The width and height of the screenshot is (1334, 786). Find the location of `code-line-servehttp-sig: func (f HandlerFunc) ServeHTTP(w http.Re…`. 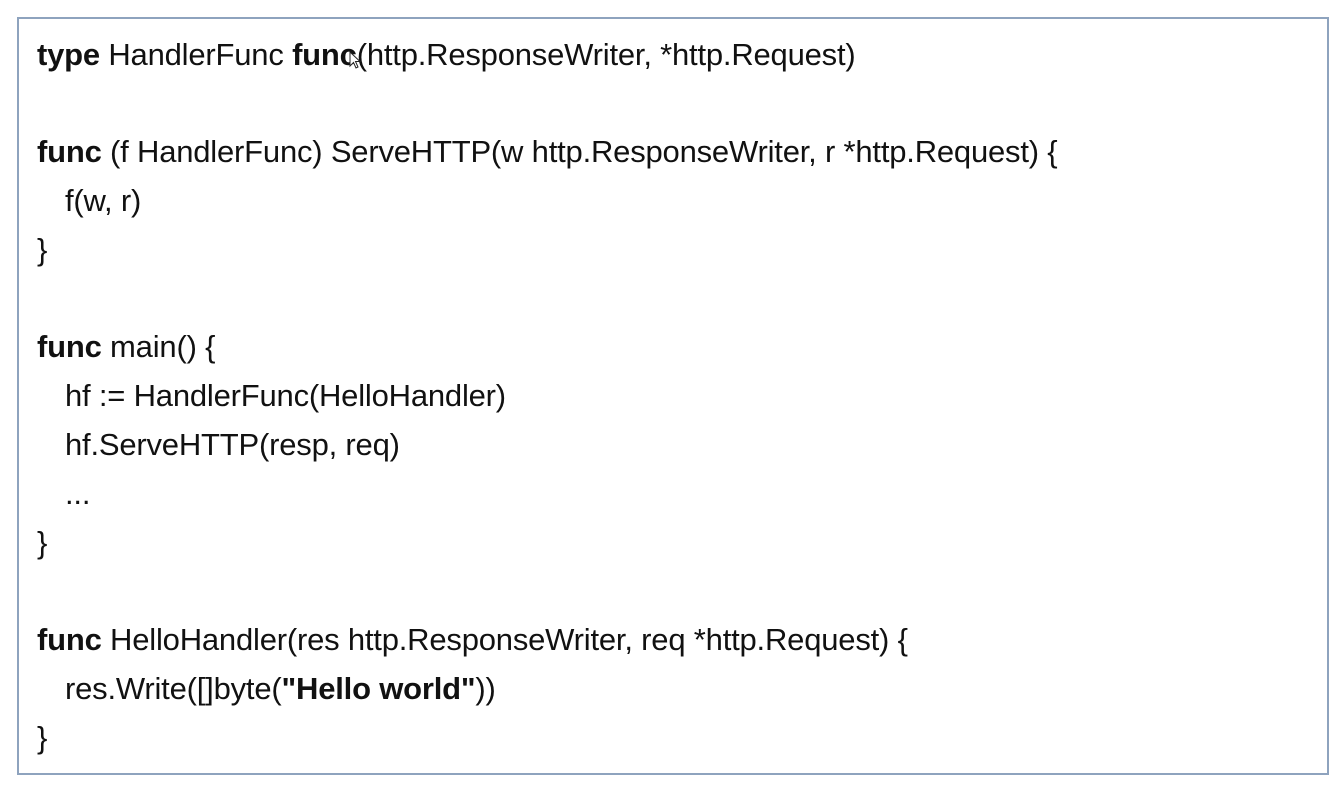

code-line-servehttp-sig: func (f HandlerFunc) ServeHTTP(w http.Re… is located at coordinates (547, 152).